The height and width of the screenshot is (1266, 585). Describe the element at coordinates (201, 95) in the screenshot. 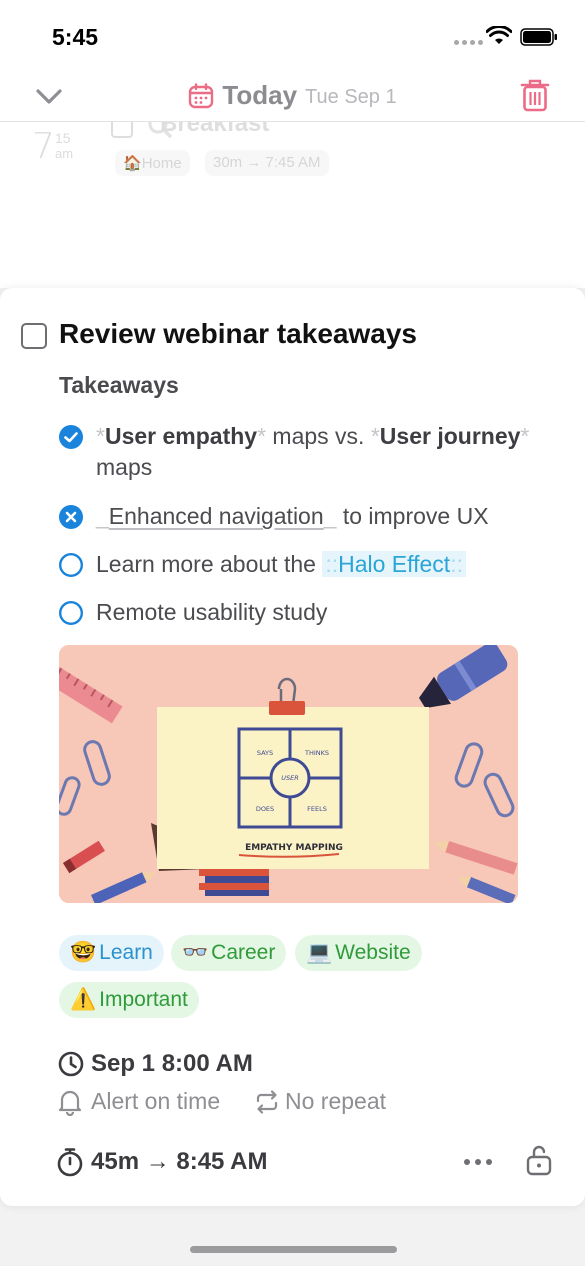

I see `calendar-icon` at that location.